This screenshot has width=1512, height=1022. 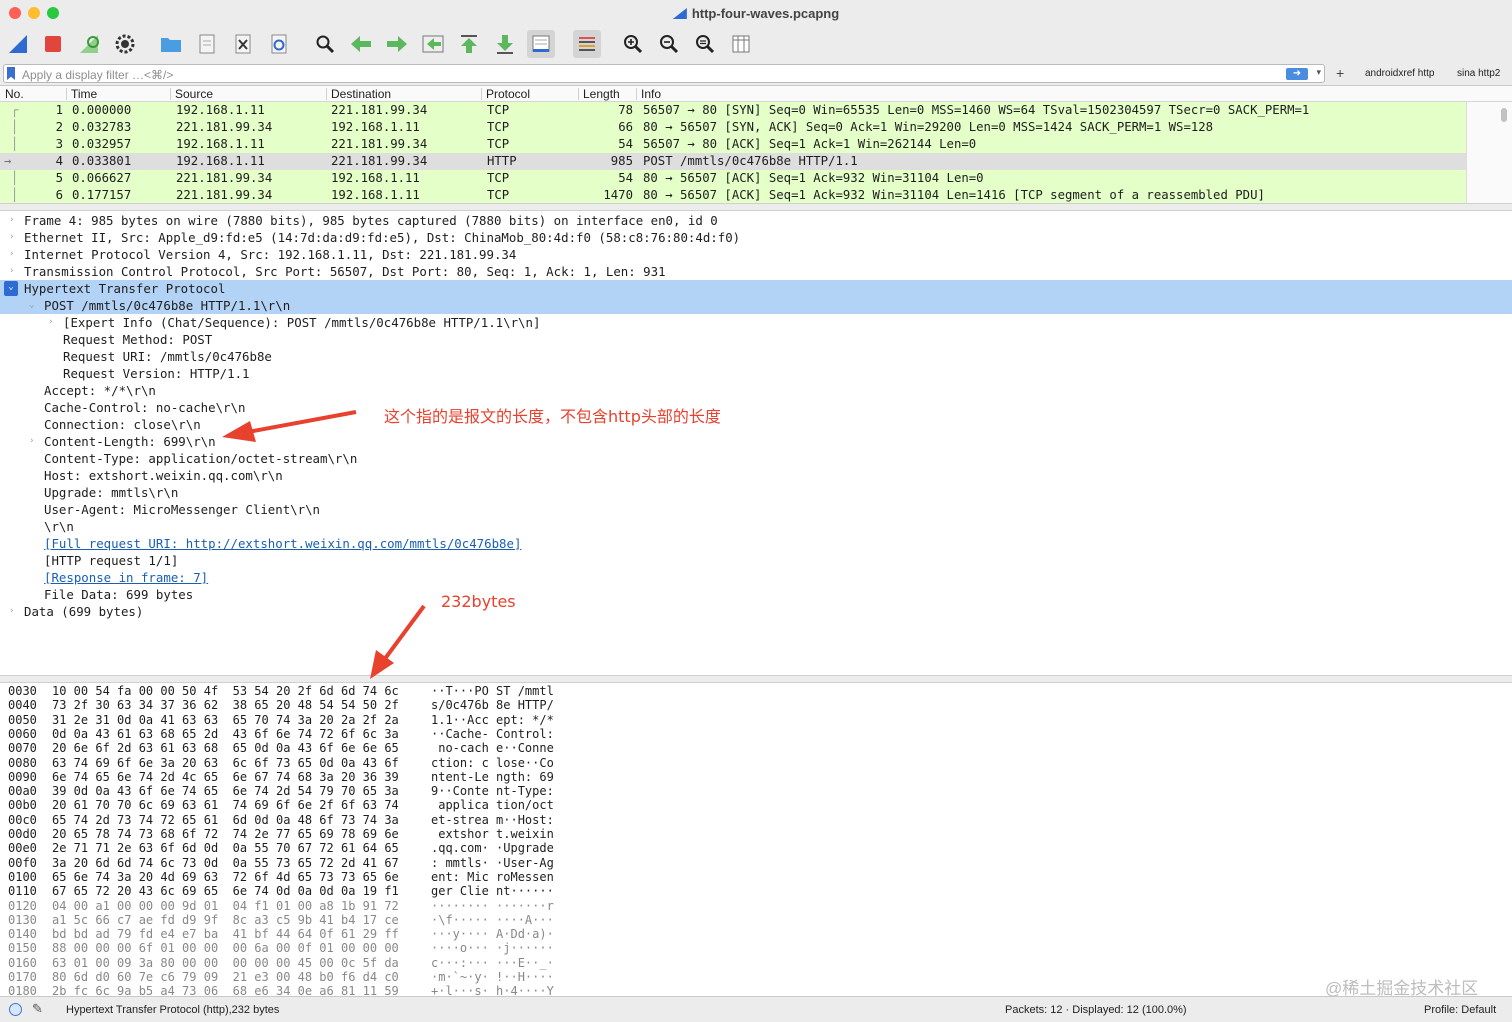 I want to click on add-filter-button: +, so click(x=1340, y=73).